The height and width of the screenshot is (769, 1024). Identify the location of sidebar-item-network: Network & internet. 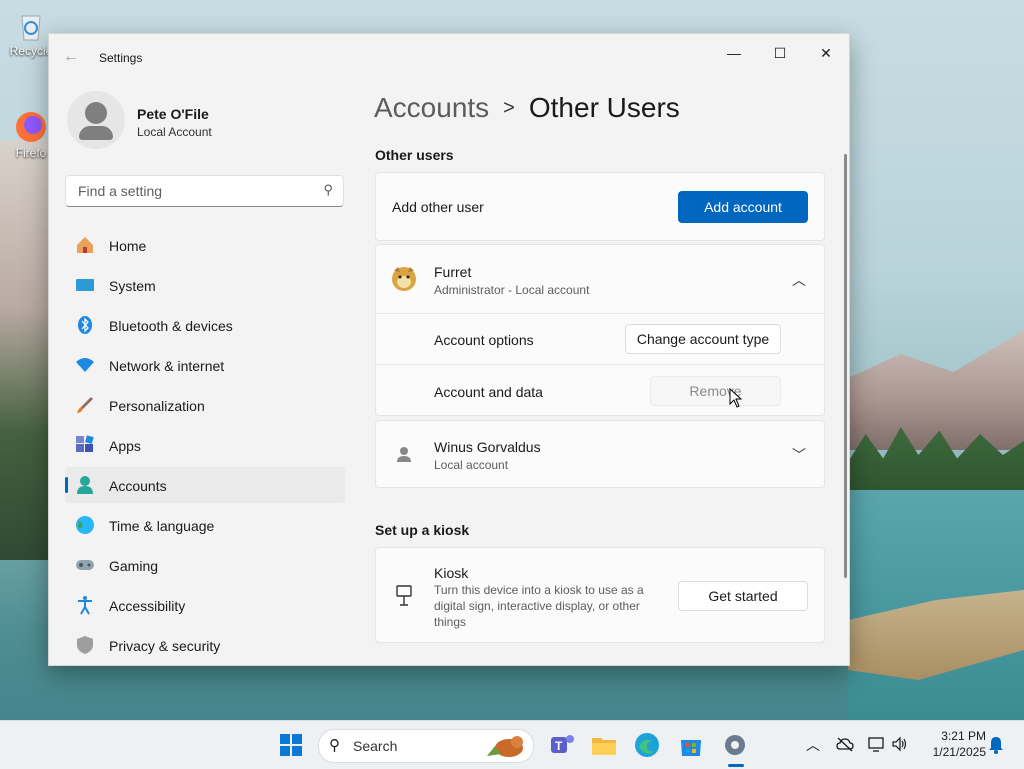
(205, 365).